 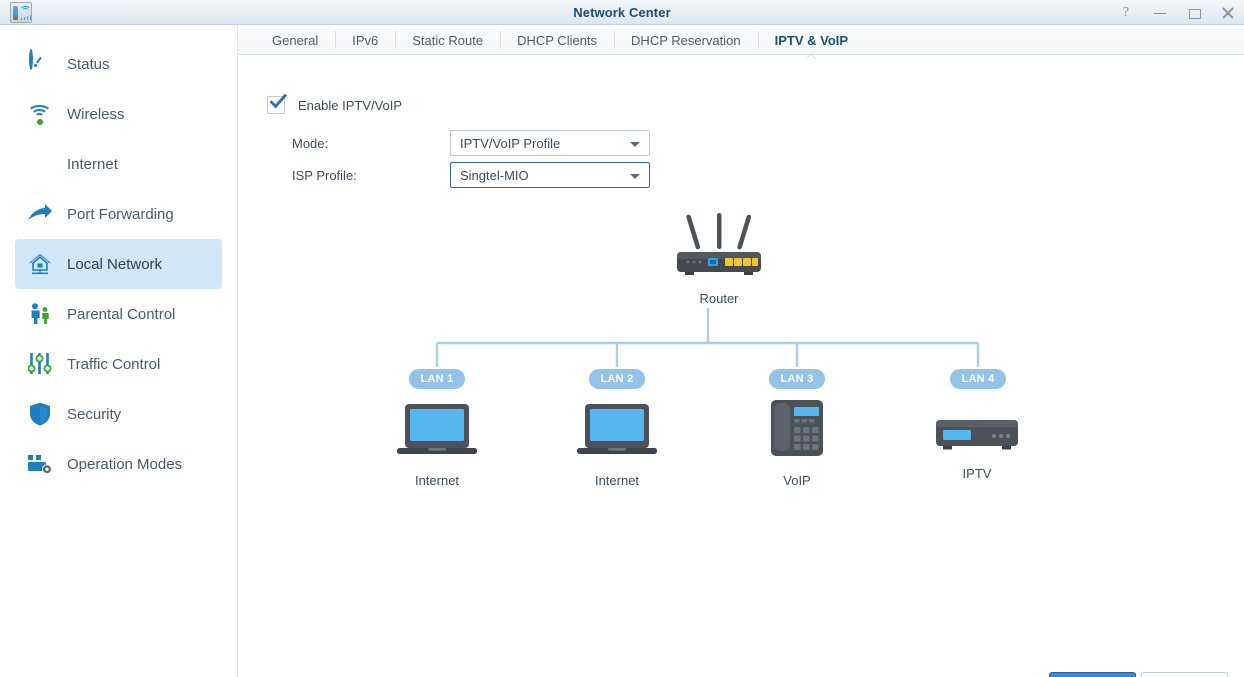 I want to click on device-label-4: IPTV, so click(x=977, y=473).